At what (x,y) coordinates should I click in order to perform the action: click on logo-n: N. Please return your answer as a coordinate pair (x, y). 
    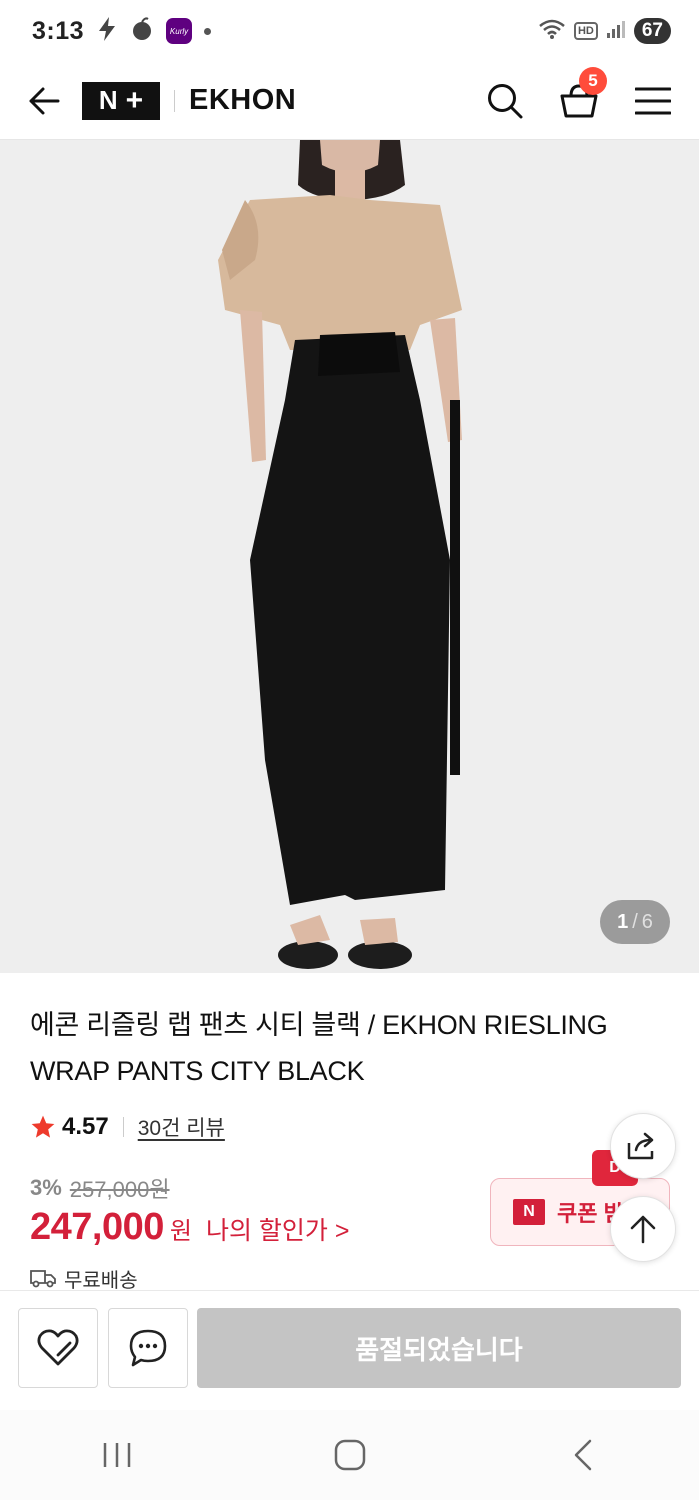
    Looking at the image, I should click on (108, 100).